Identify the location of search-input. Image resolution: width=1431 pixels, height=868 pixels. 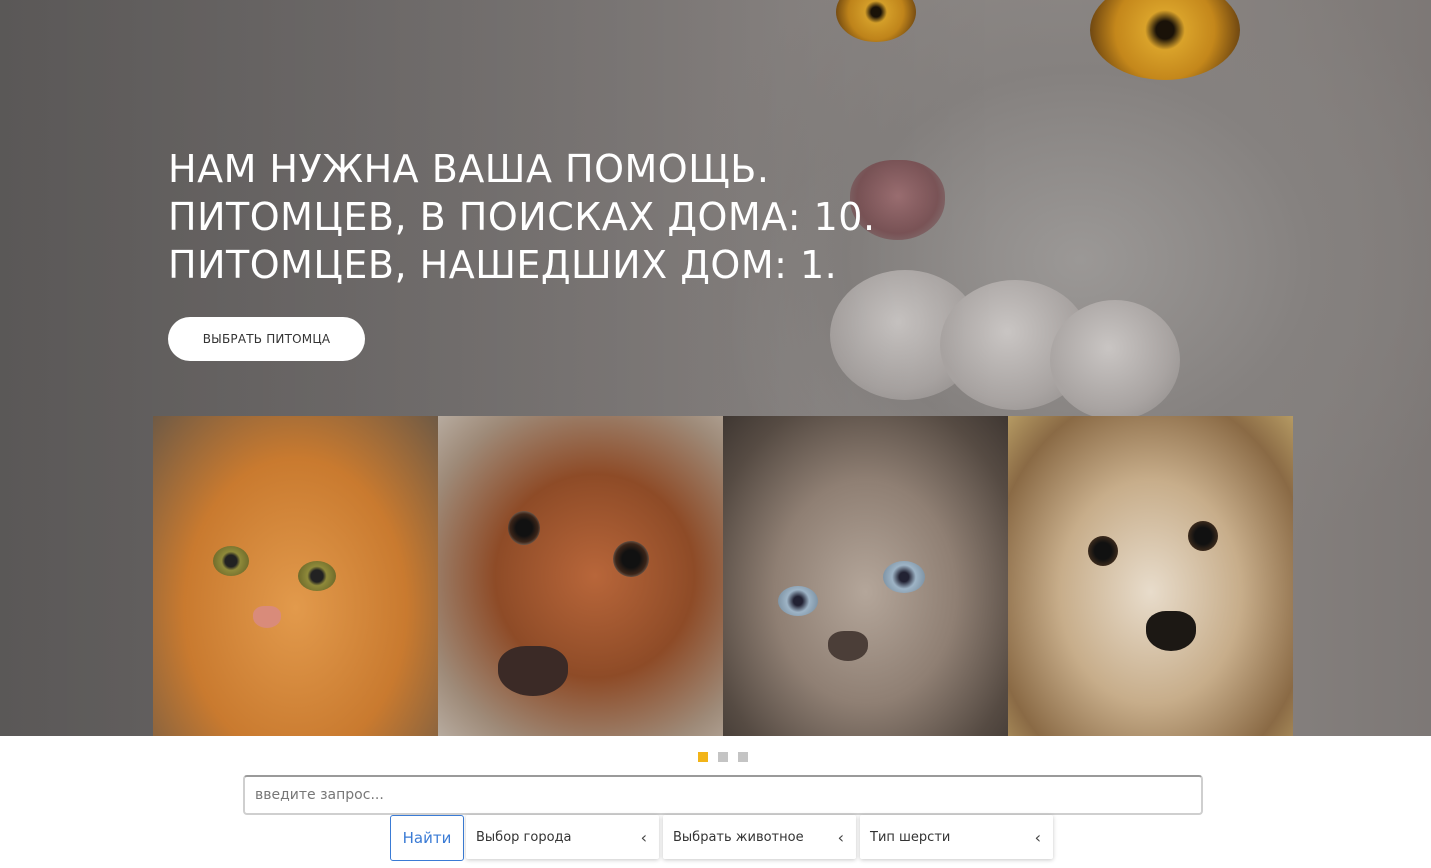
(723, 795).